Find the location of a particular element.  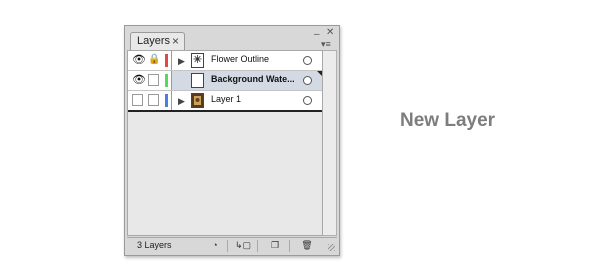

layer-name: Layer 1 is located at coordinates (256, 99).